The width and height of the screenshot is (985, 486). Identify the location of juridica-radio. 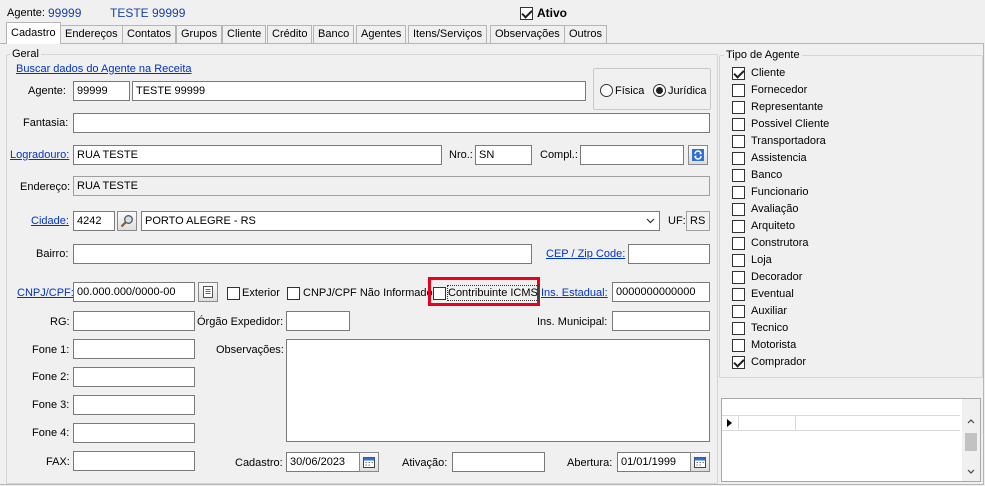
(659, 90).